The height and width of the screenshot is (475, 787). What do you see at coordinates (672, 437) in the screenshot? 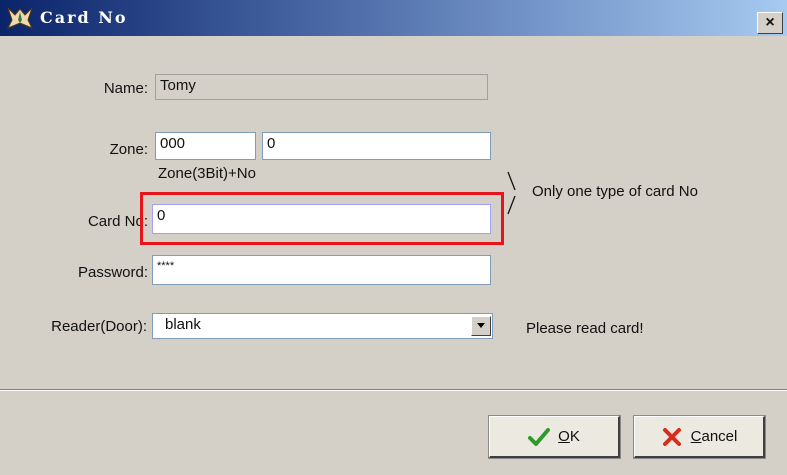
I see `x-icon` at bounding box center [672, 437].